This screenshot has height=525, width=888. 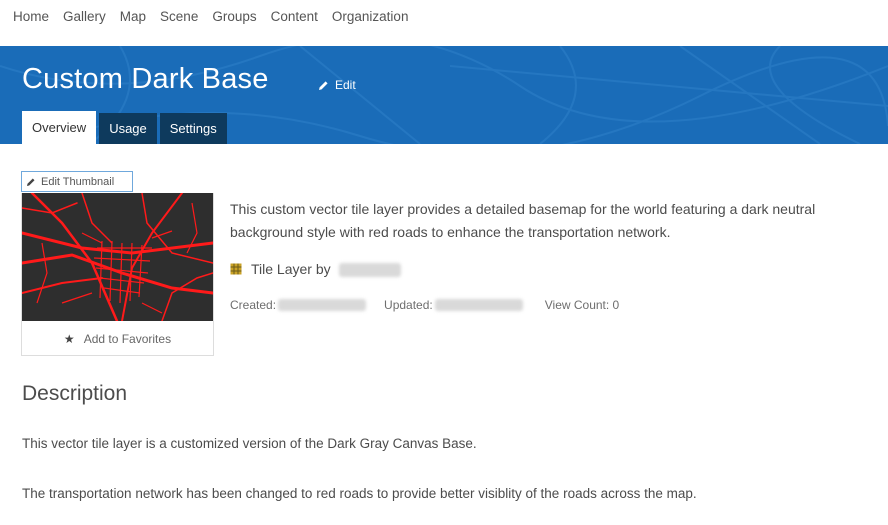 I want to click on thumbnail-image, so click(x=117, y=257).